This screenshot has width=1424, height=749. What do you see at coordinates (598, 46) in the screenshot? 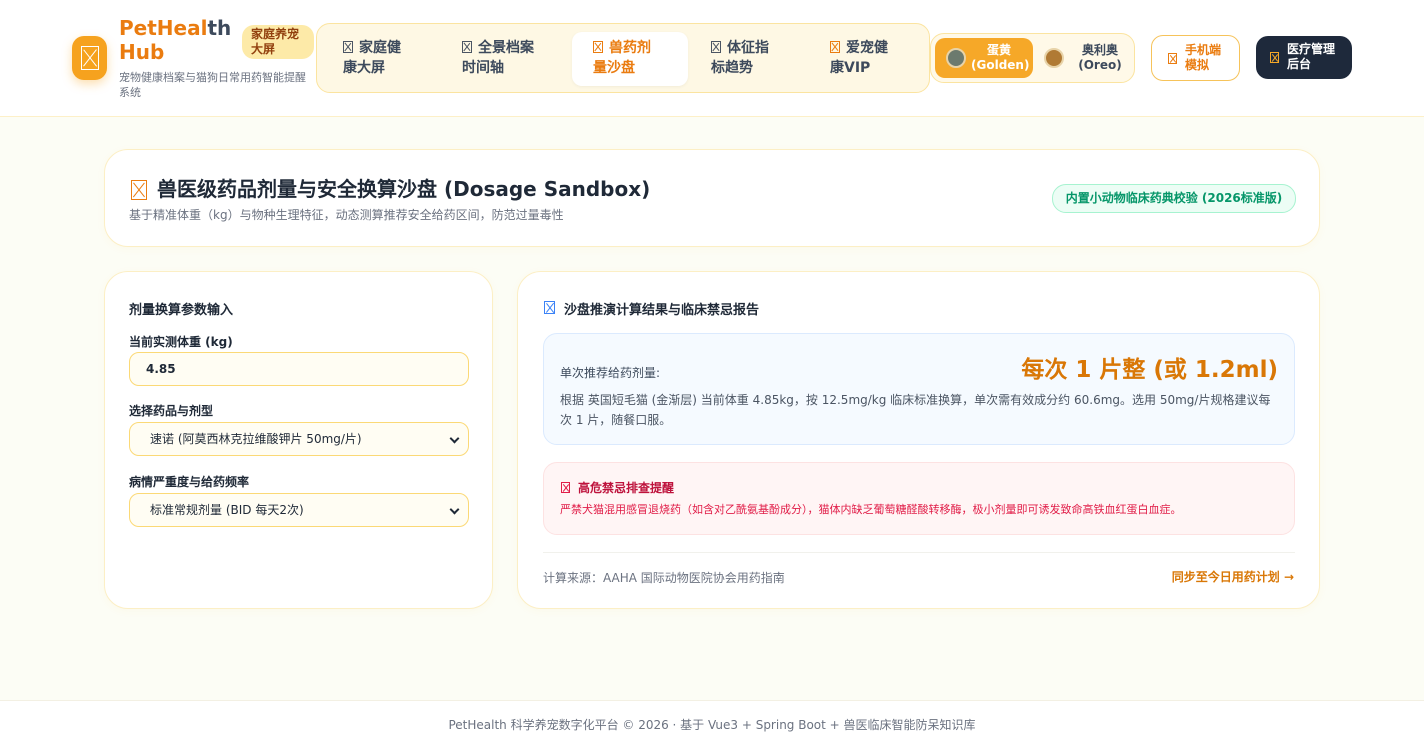
I see `medicine-icon` at bounding box center [598, 46].